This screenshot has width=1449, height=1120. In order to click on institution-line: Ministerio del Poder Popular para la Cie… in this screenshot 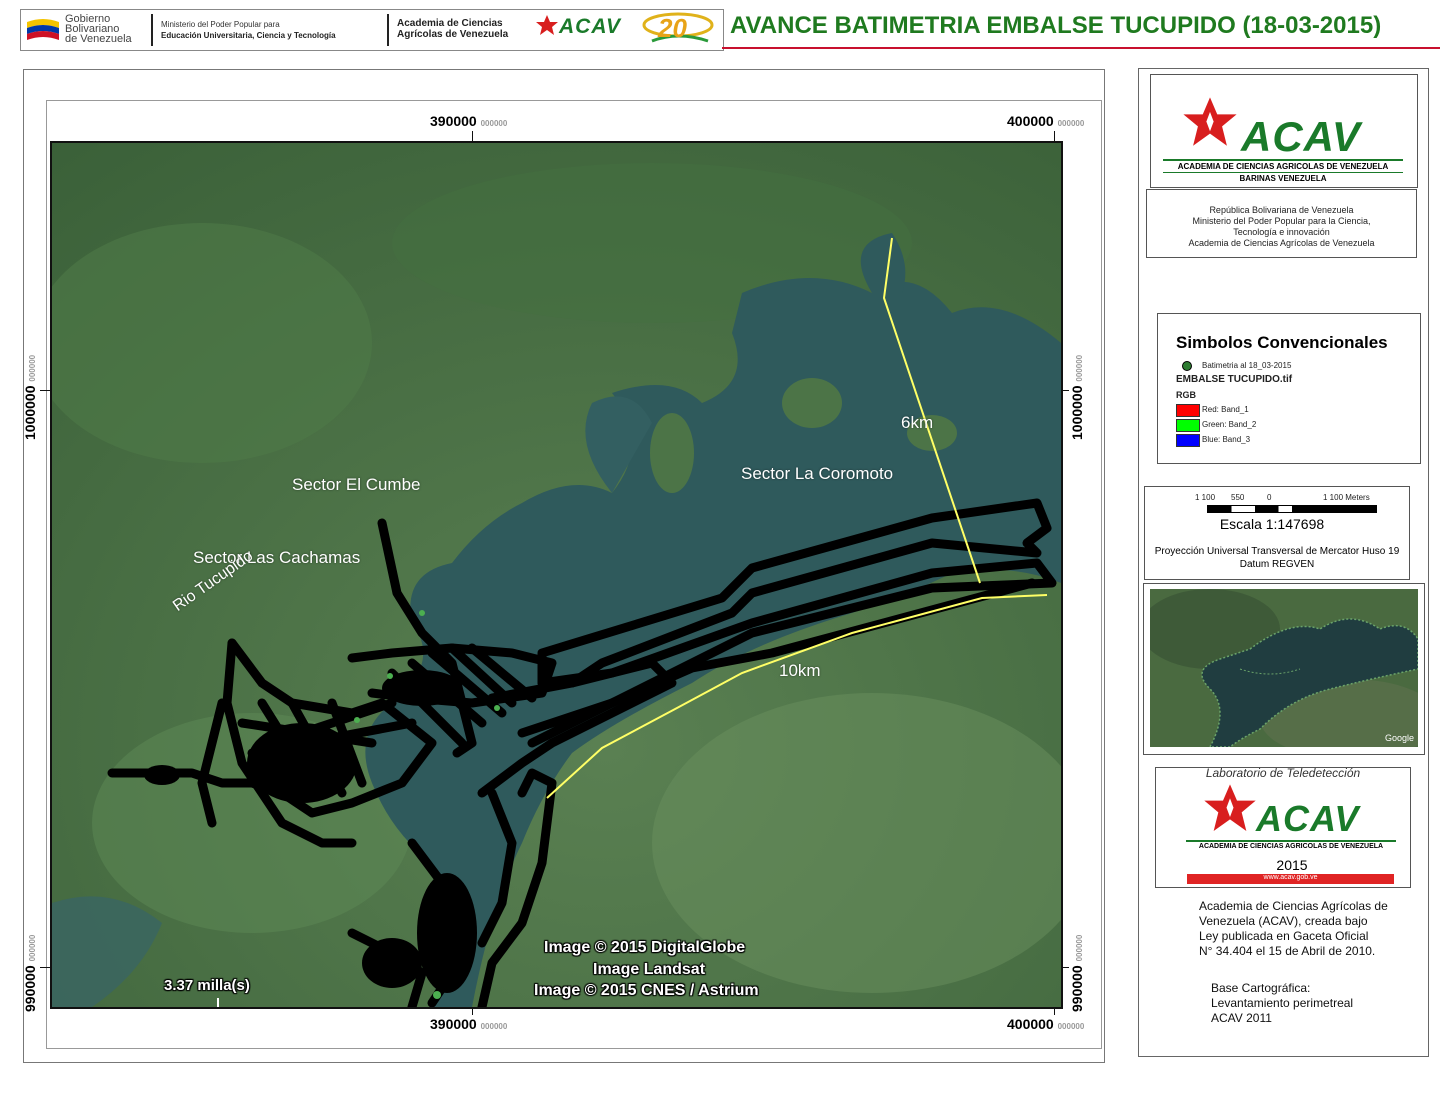, I will do `click(1281, 221)`.